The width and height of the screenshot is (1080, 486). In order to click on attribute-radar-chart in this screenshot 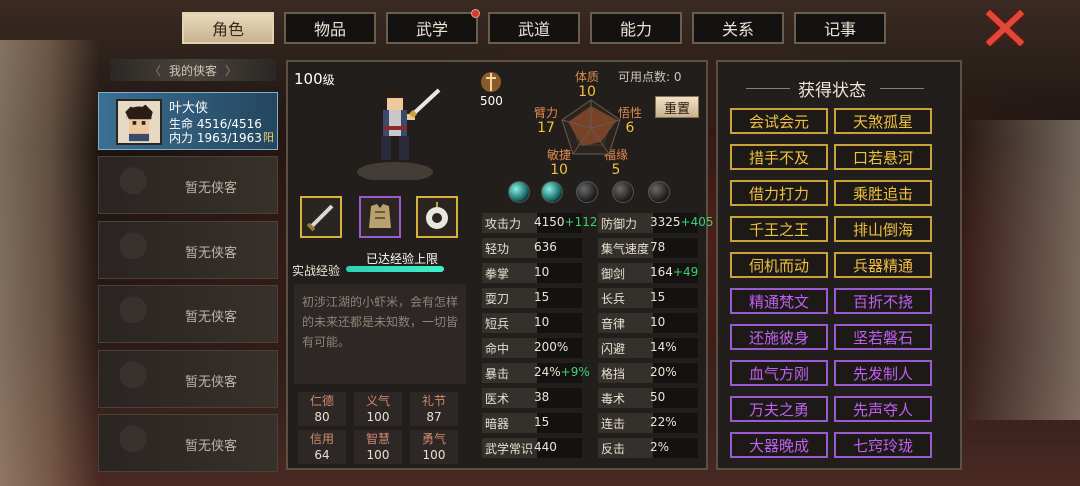, I will do `click(591, 127)`.